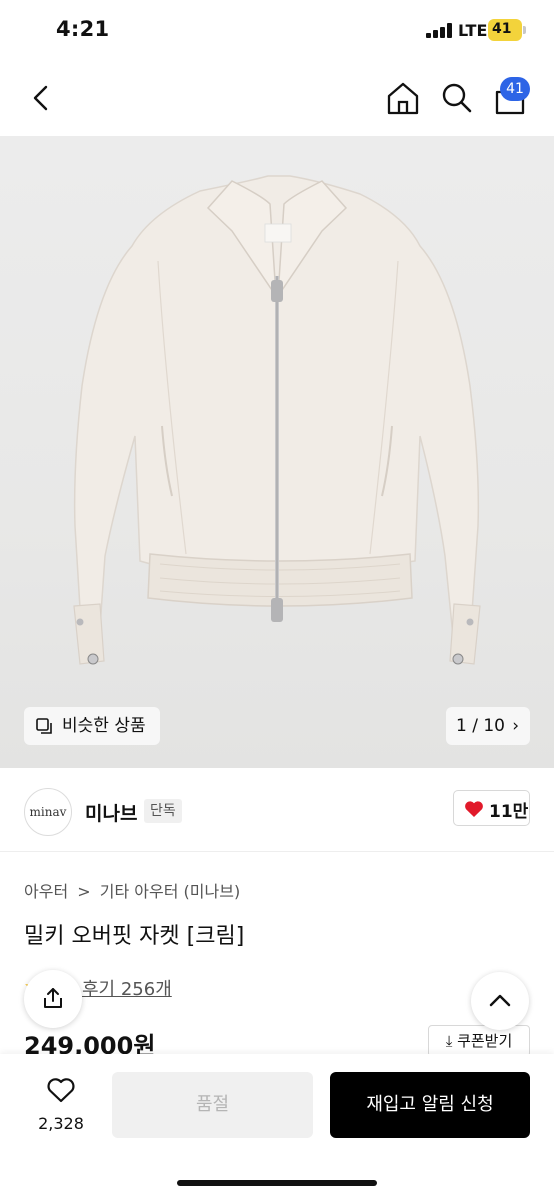 The image size is (554, 1200). What do you see at coordinates (134, 936) in the screenshot?
I see `product-title: 밀키 오버핏 자켓 [크림]` at bounding box center [134, 936].